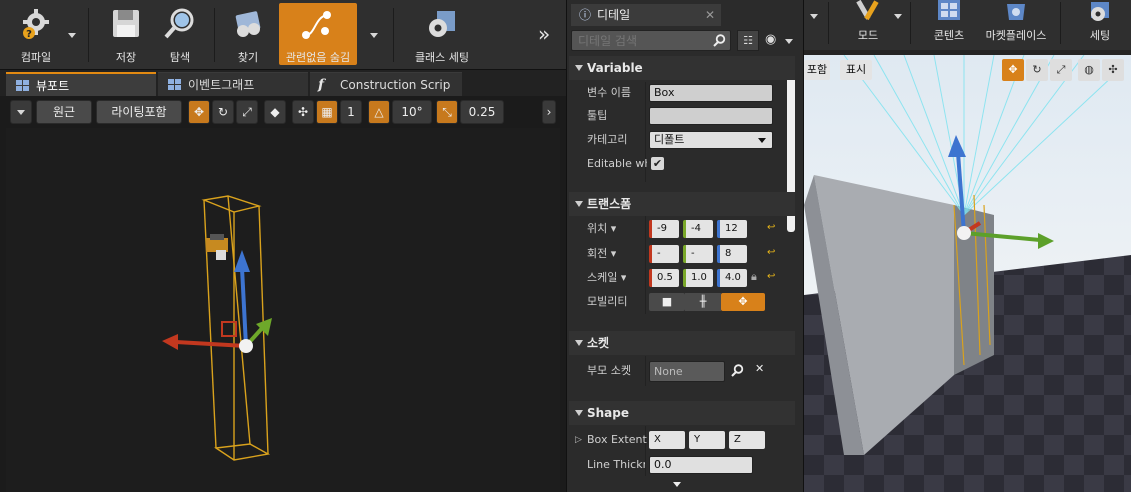 This screenshot has width=1131, height=492. What do you see at coordinates (1016, 12) in the screenshot?
I see `marketplace-icon` at bounding box center [1016, 12].